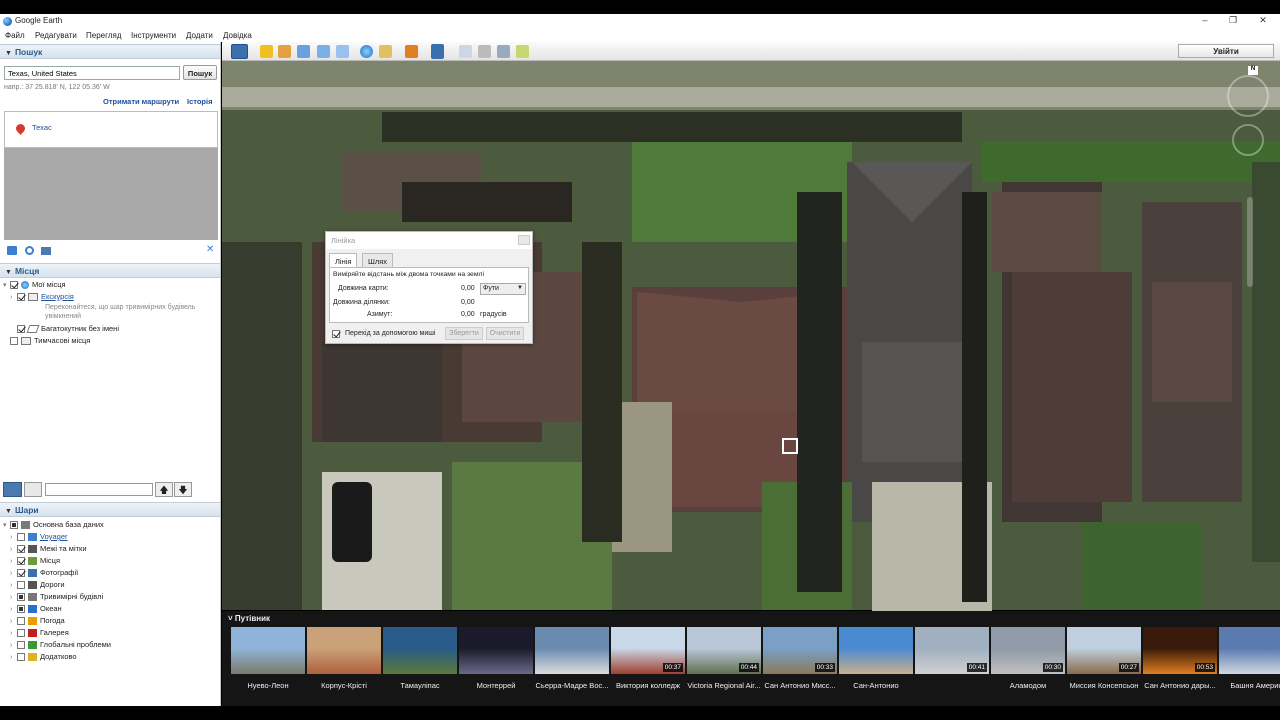 This screenshot has width=1280, height=720. What do you see at coordinates (64, 329) in the screenshot?
I see `places-item-polygon: Багатокутник без імені` at bounding box center [64, 329].